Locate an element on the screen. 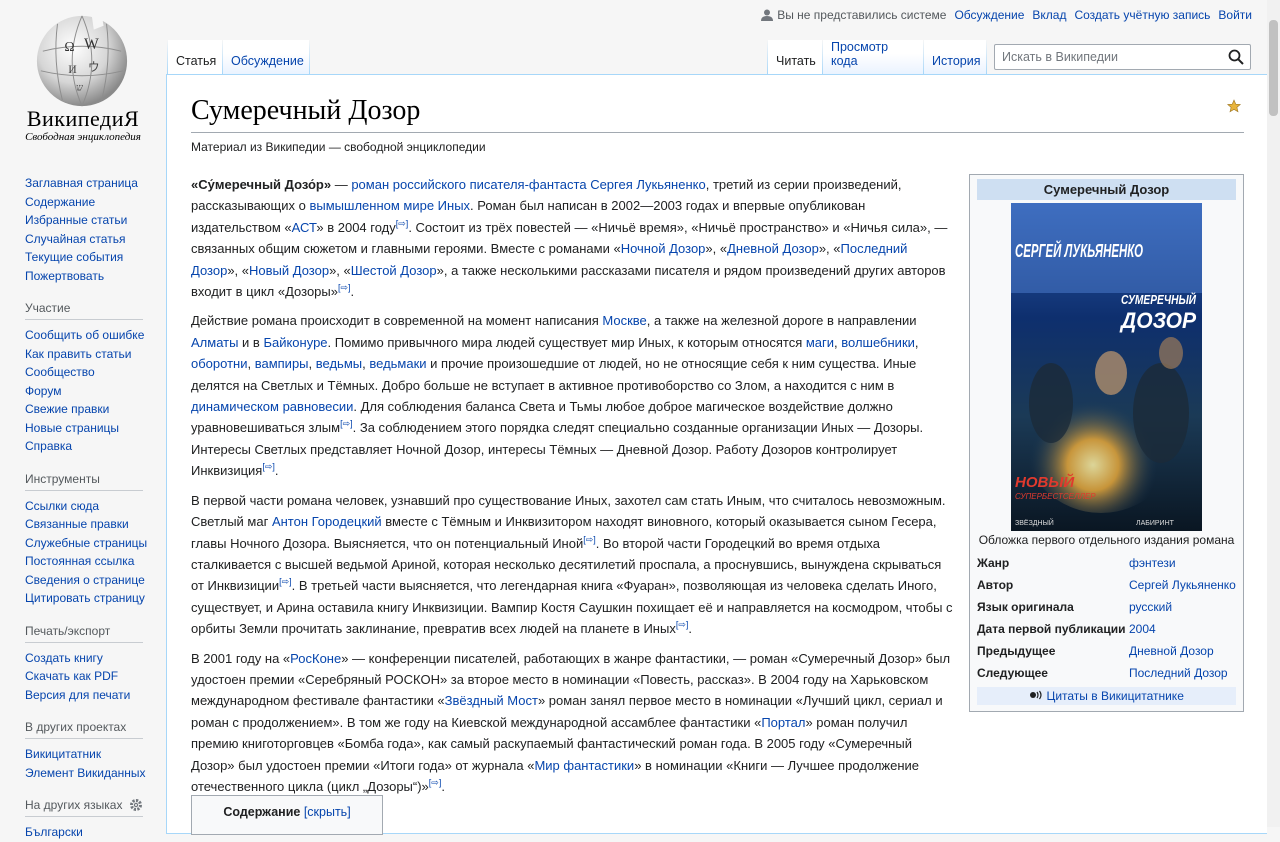  toc-toggle: [скрыть] is located at coordinates (327, 812).